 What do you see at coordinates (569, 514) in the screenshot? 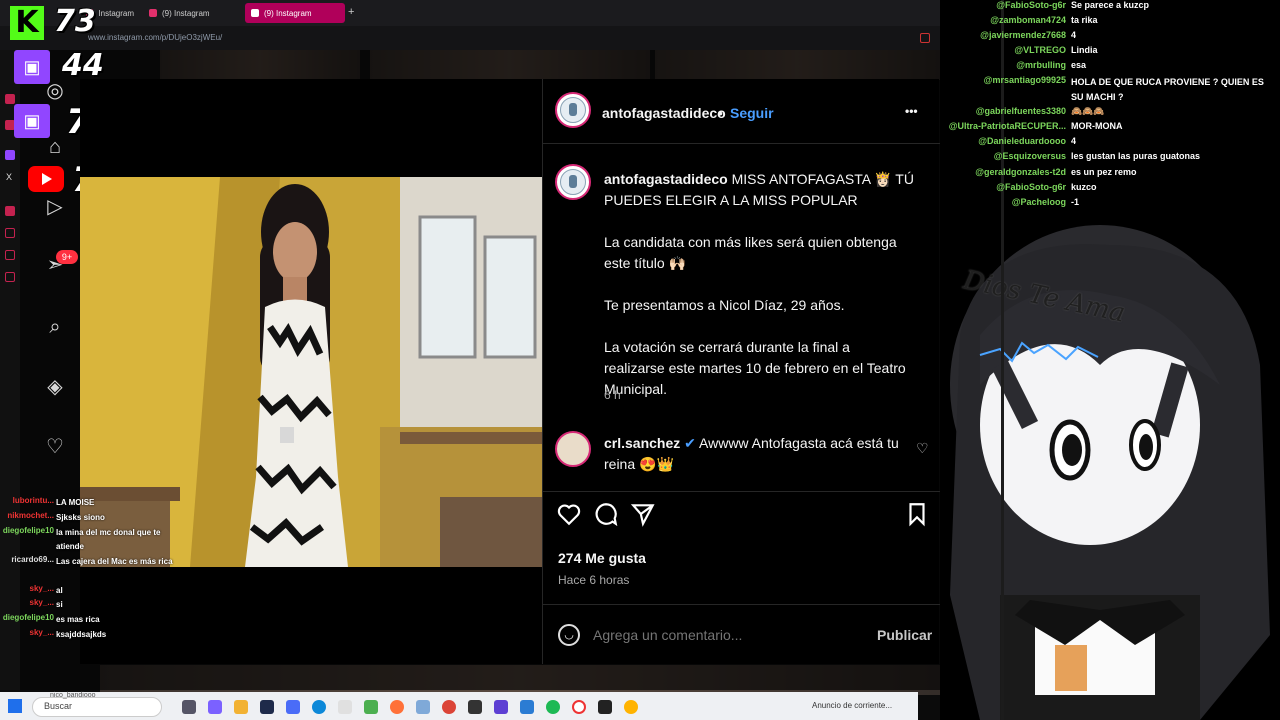
I see `like-heart-icon` at bounding box center [569, 514].